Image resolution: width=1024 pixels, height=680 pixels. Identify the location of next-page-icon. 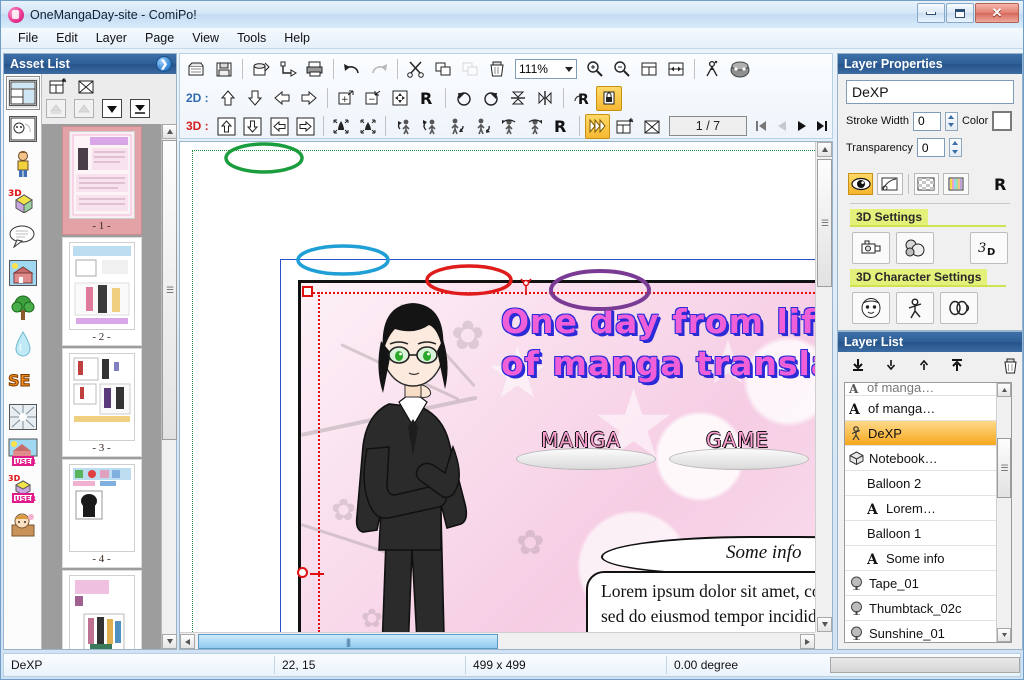
(801, 126).